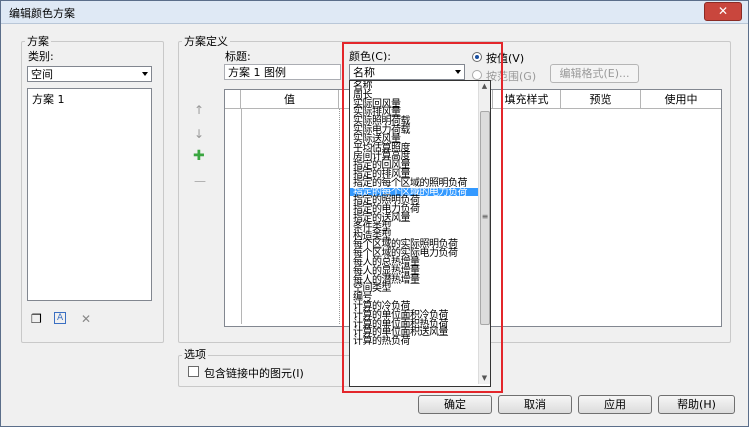 This screenshot has width=749, height=427. What do you see at coordinates (42, 13) in the screenshot?
I see `window-title: 编辑颜色方案` at bounding box center [42, 13].